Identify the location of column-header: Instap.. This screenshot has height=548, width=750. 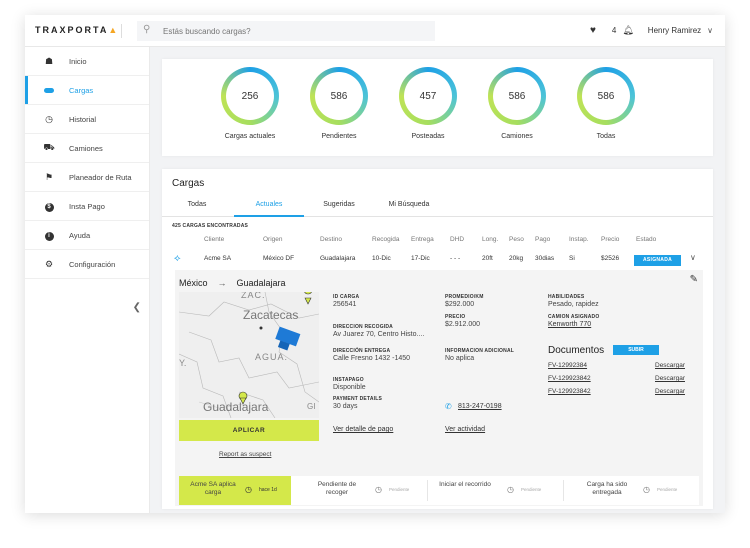
(579, 239).